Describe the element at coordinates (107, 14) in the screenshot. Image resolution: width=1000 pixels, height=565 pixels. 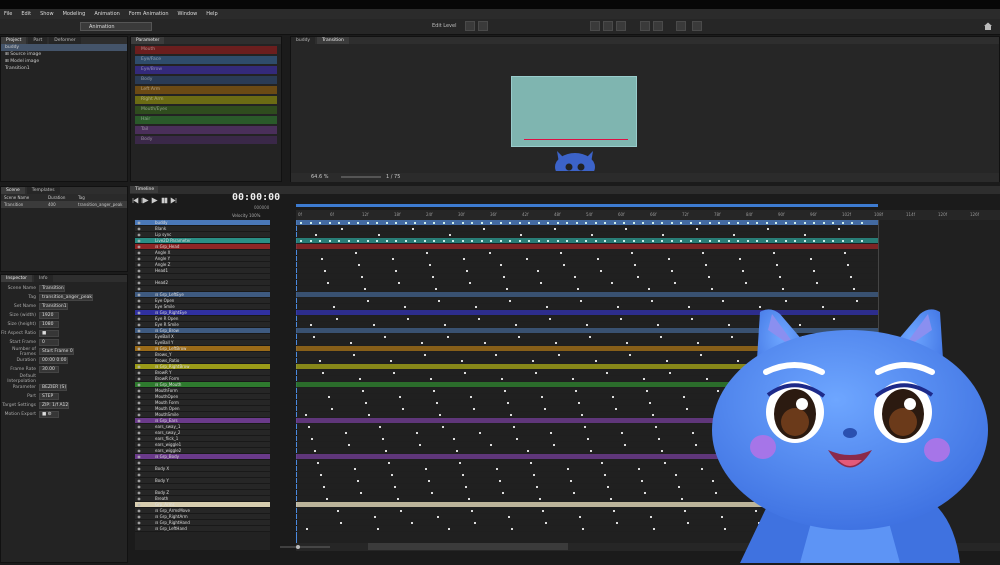
I see `menu-animation: Animation` at that location.